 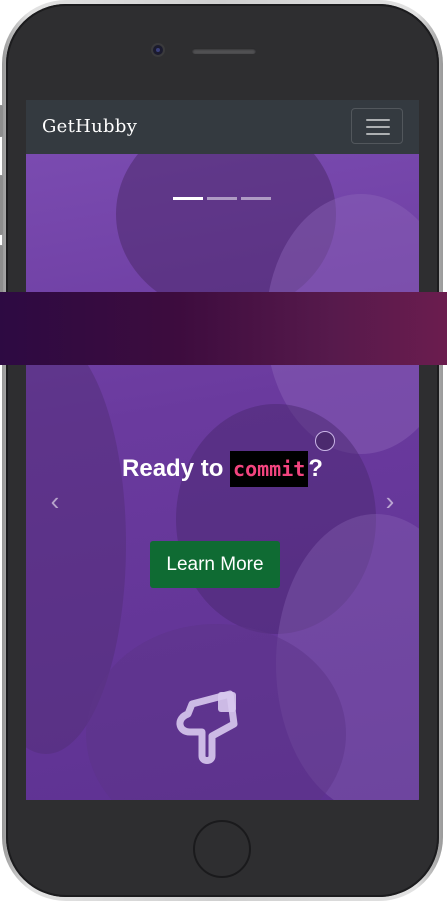 What do you see at coordinates (223, 328) in the screenshot?
I see `overlay-banner` at bounding box center [223, 328].